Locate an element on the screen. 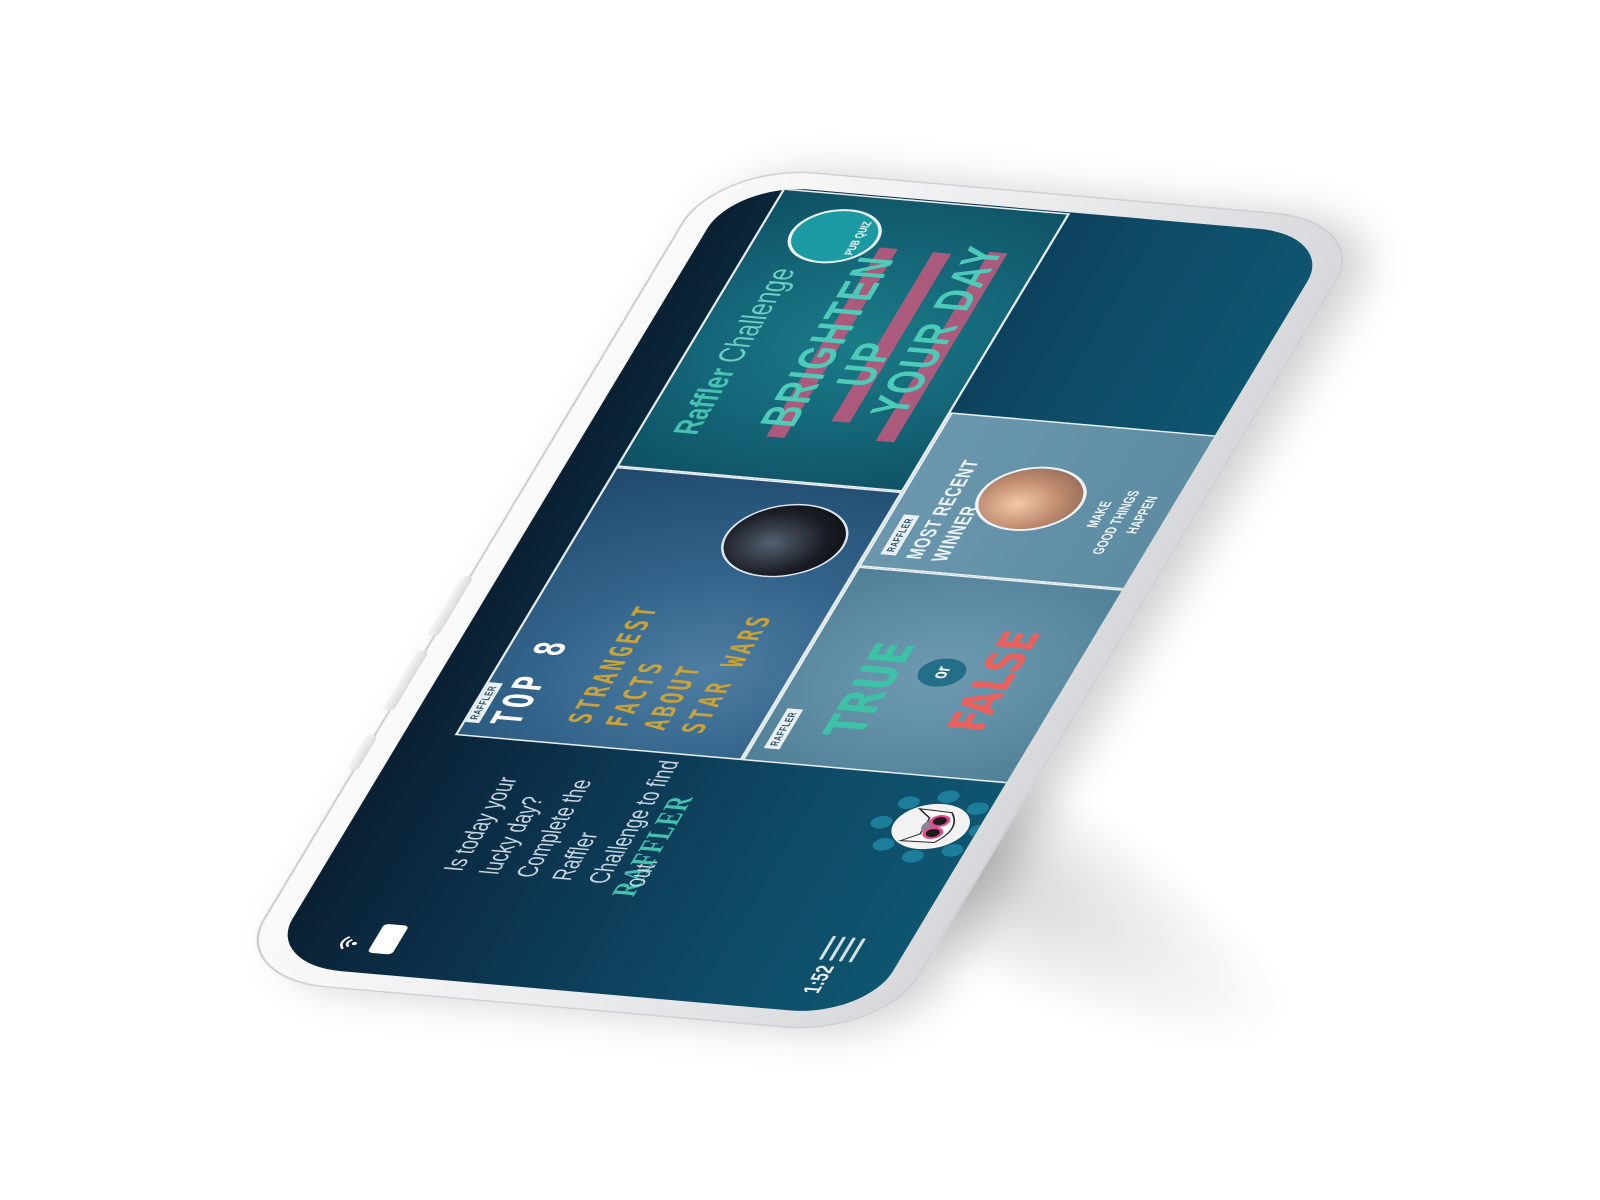 The height and width of the screenshot is (1200, 1600). true-word: TRUE is located at coordinates (871, 689).